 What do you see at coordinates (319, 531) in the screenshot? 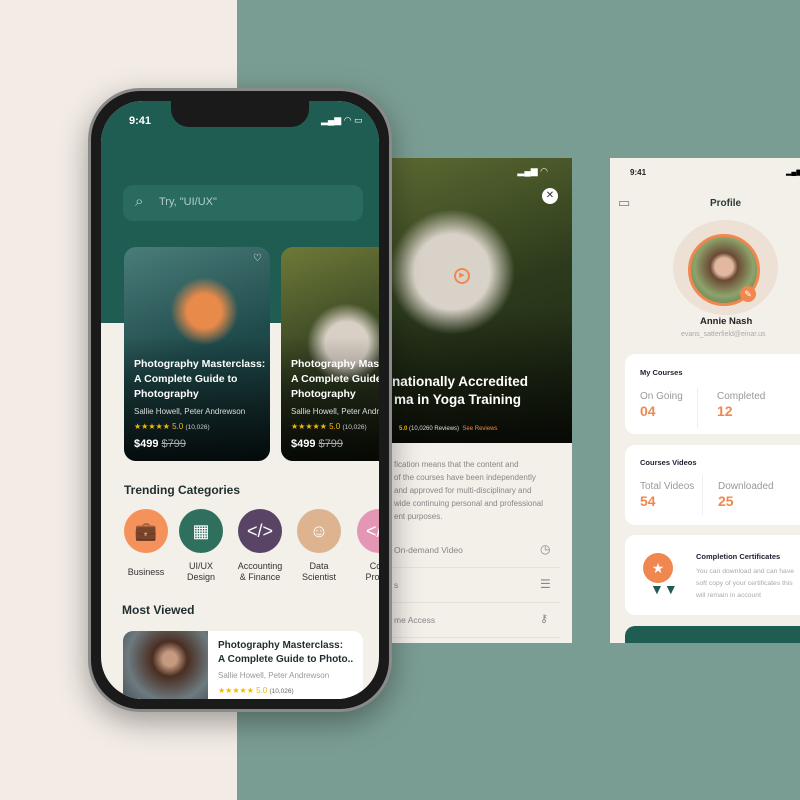
I see `category-data-scientist: ☺` at bounding box center [319, 531].